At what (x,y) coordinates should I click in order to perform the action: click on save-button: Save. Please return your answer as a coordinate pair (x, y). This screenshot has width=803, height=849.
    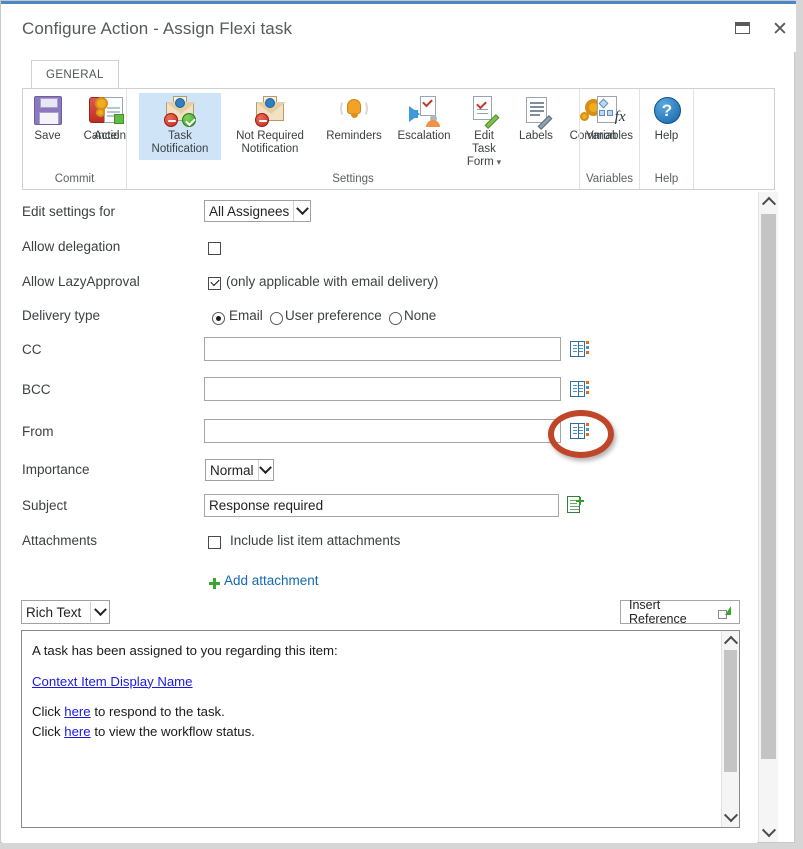
    Looking at the image, I should click on (48, 118).